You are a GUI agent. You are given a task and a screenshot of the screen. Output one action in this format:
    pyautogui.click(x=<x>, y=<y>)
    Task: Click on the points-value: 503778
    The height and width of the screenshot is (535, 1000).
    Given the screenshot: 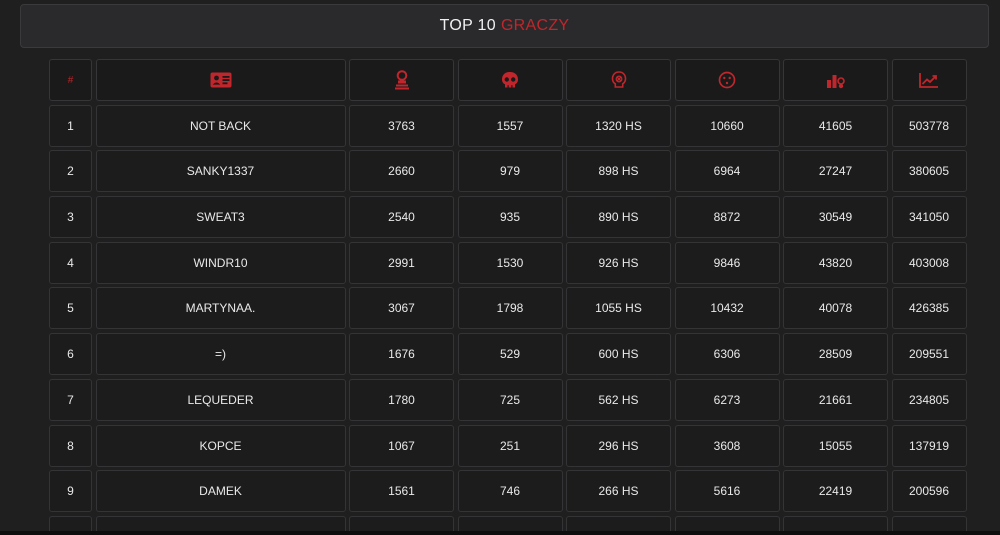 What is the action you would take?
    pyautogui.click(x=929, y=125)
    